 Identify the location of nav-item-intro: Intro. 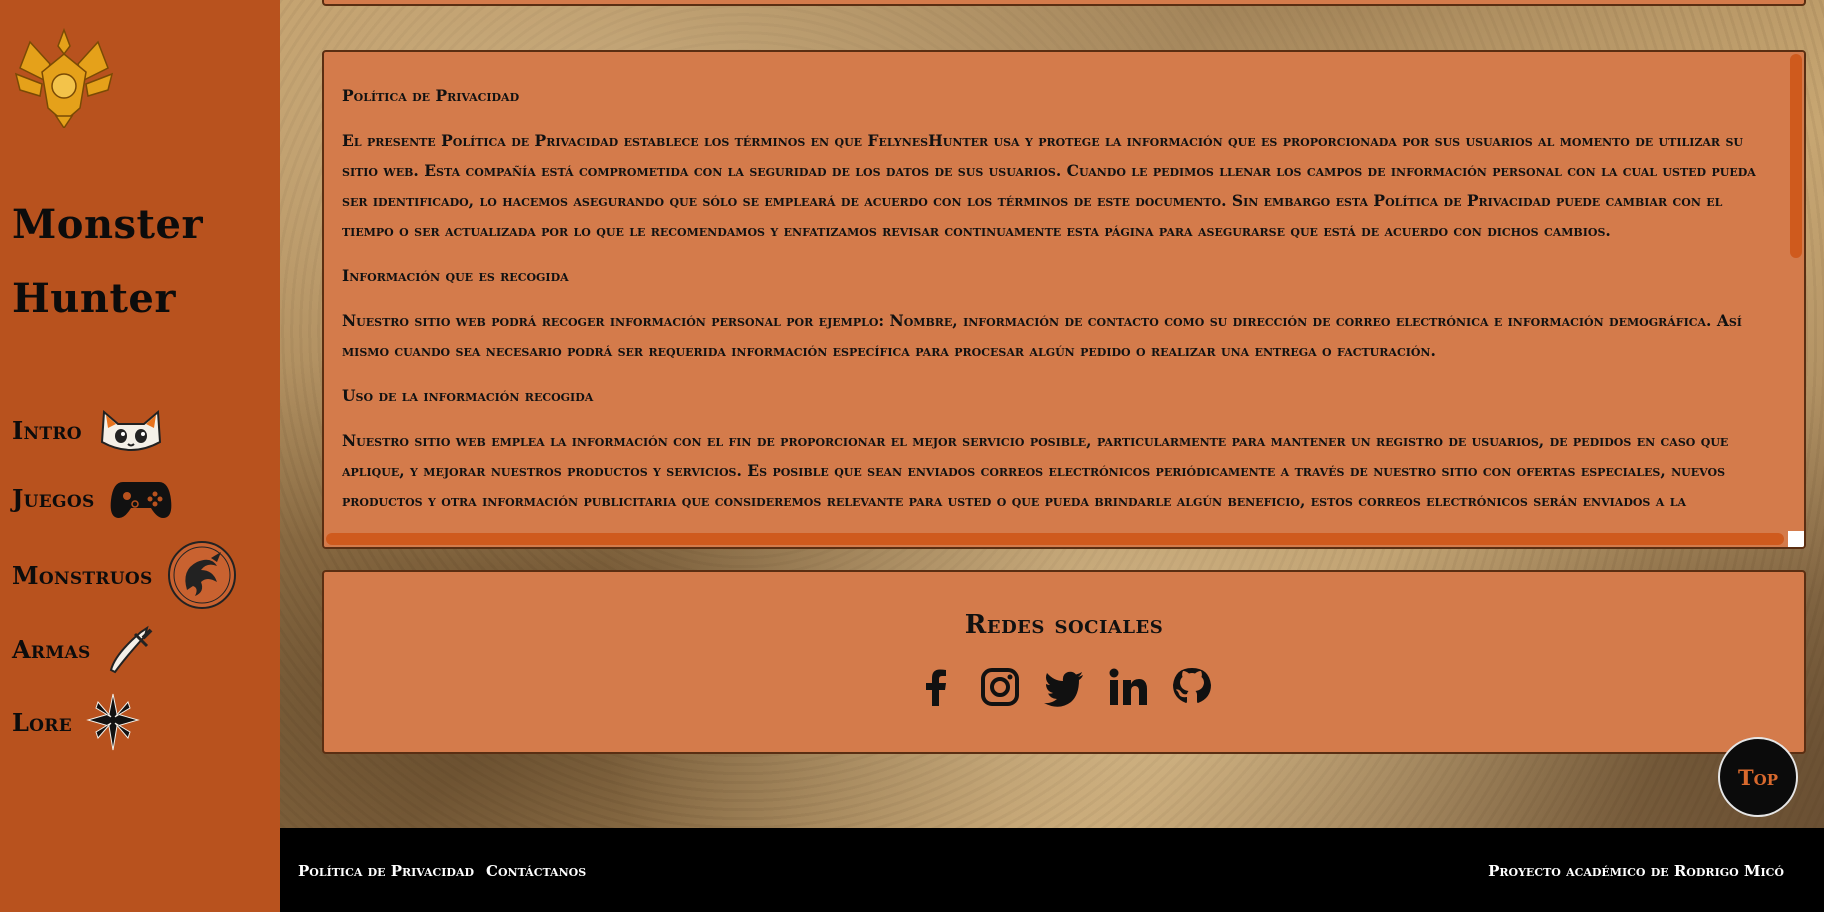
(89, 430).